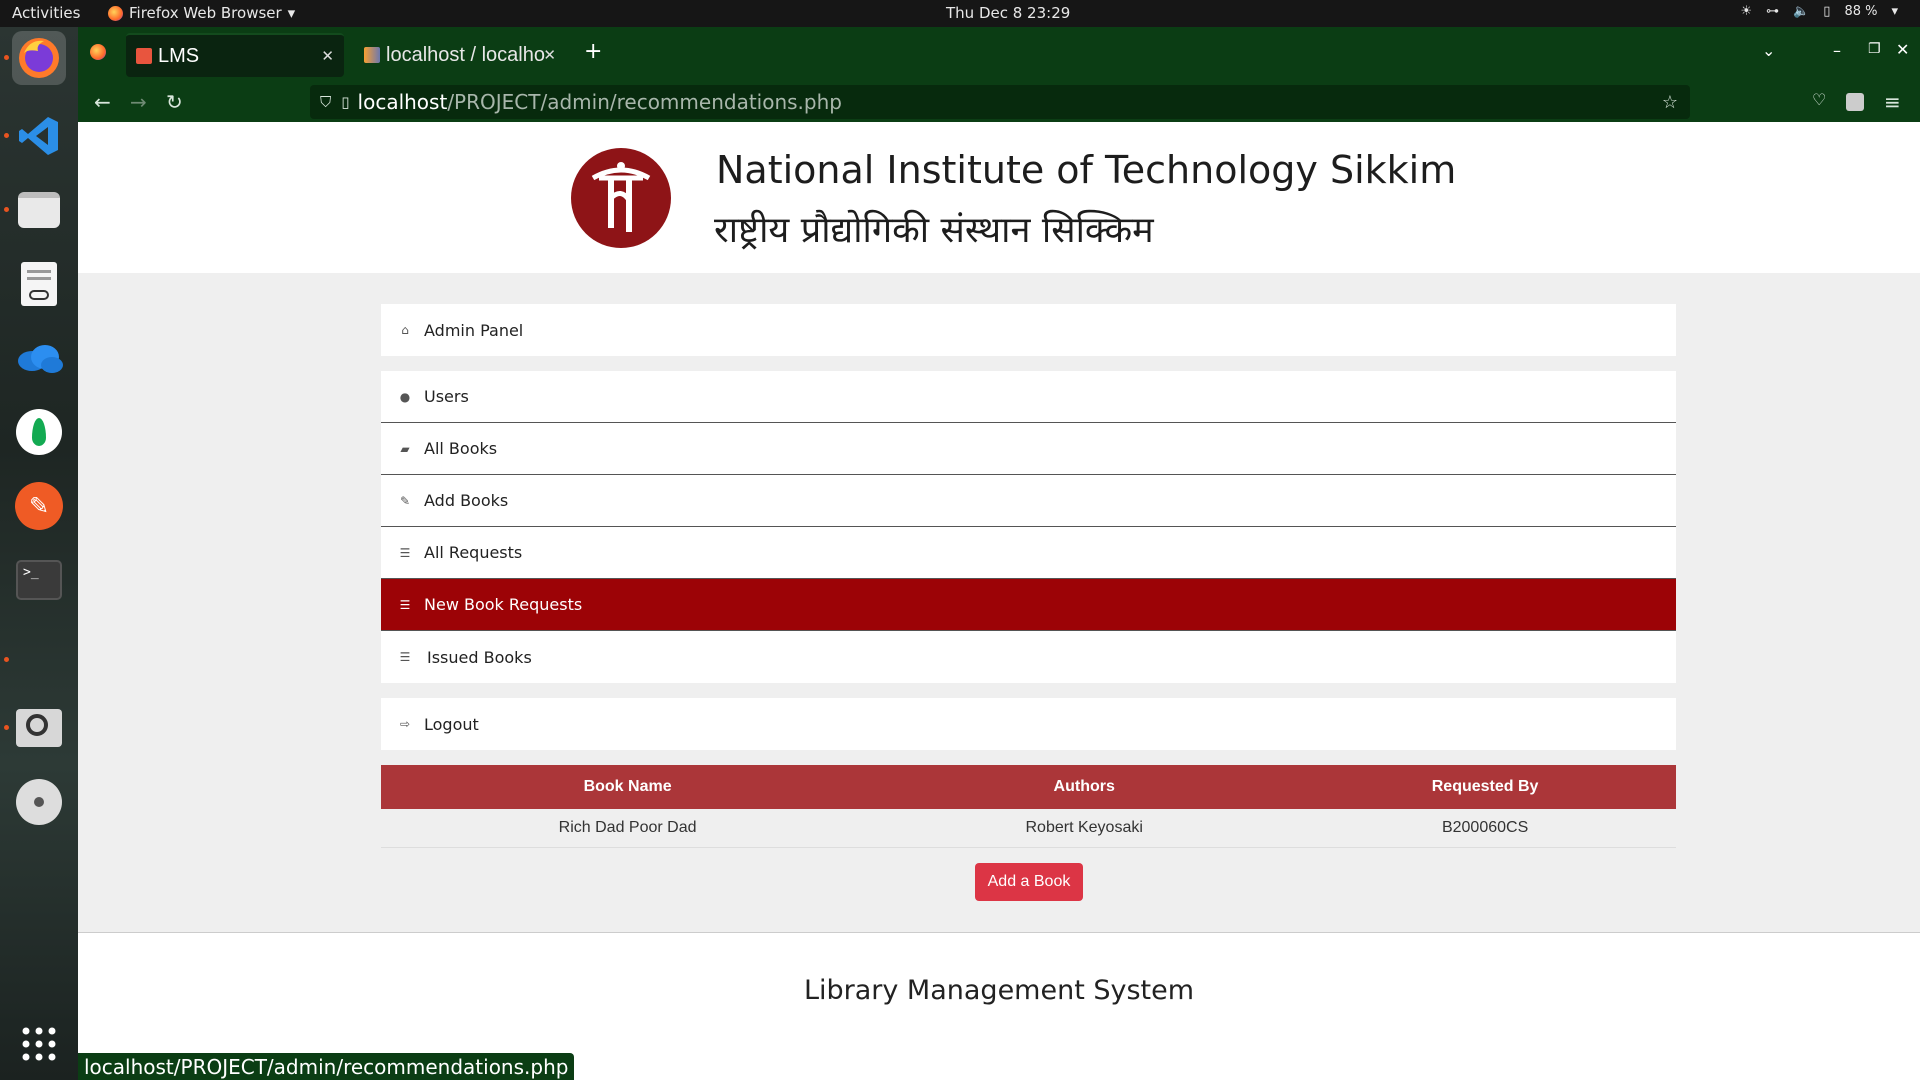 Image resolution: width=1920 pixels, height=1080 pixels. Describe the element at coordinates (372, 55) in the screenshot. I see `phpmyadmin-icon` at that location.